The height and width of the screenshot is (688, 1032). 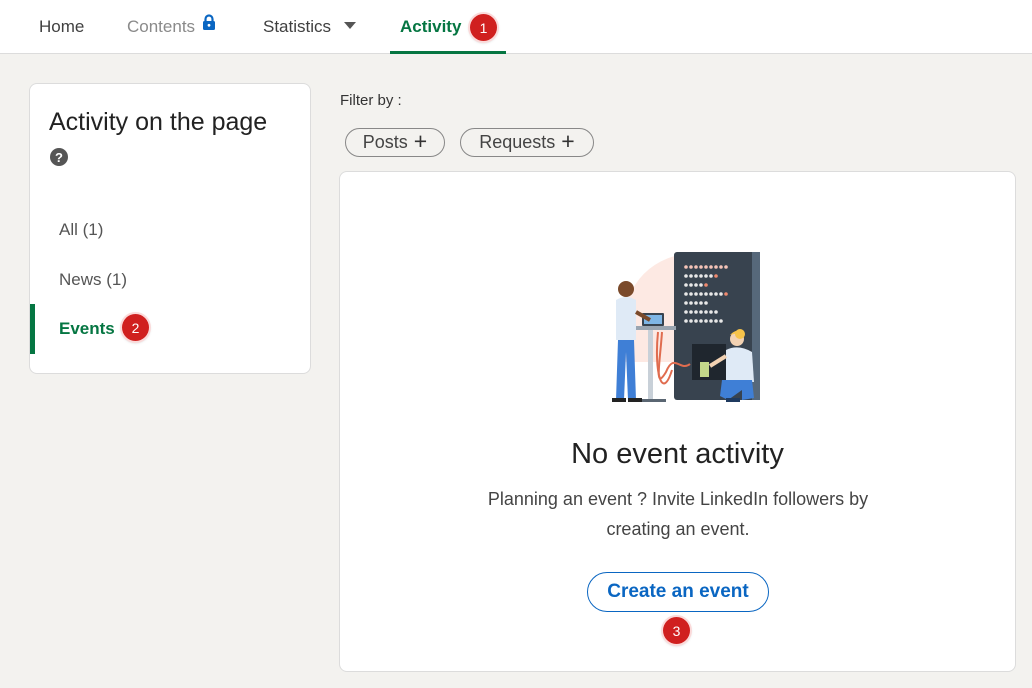 I want to click on tab-statistics: Statistics, so click(x=310, y=27).